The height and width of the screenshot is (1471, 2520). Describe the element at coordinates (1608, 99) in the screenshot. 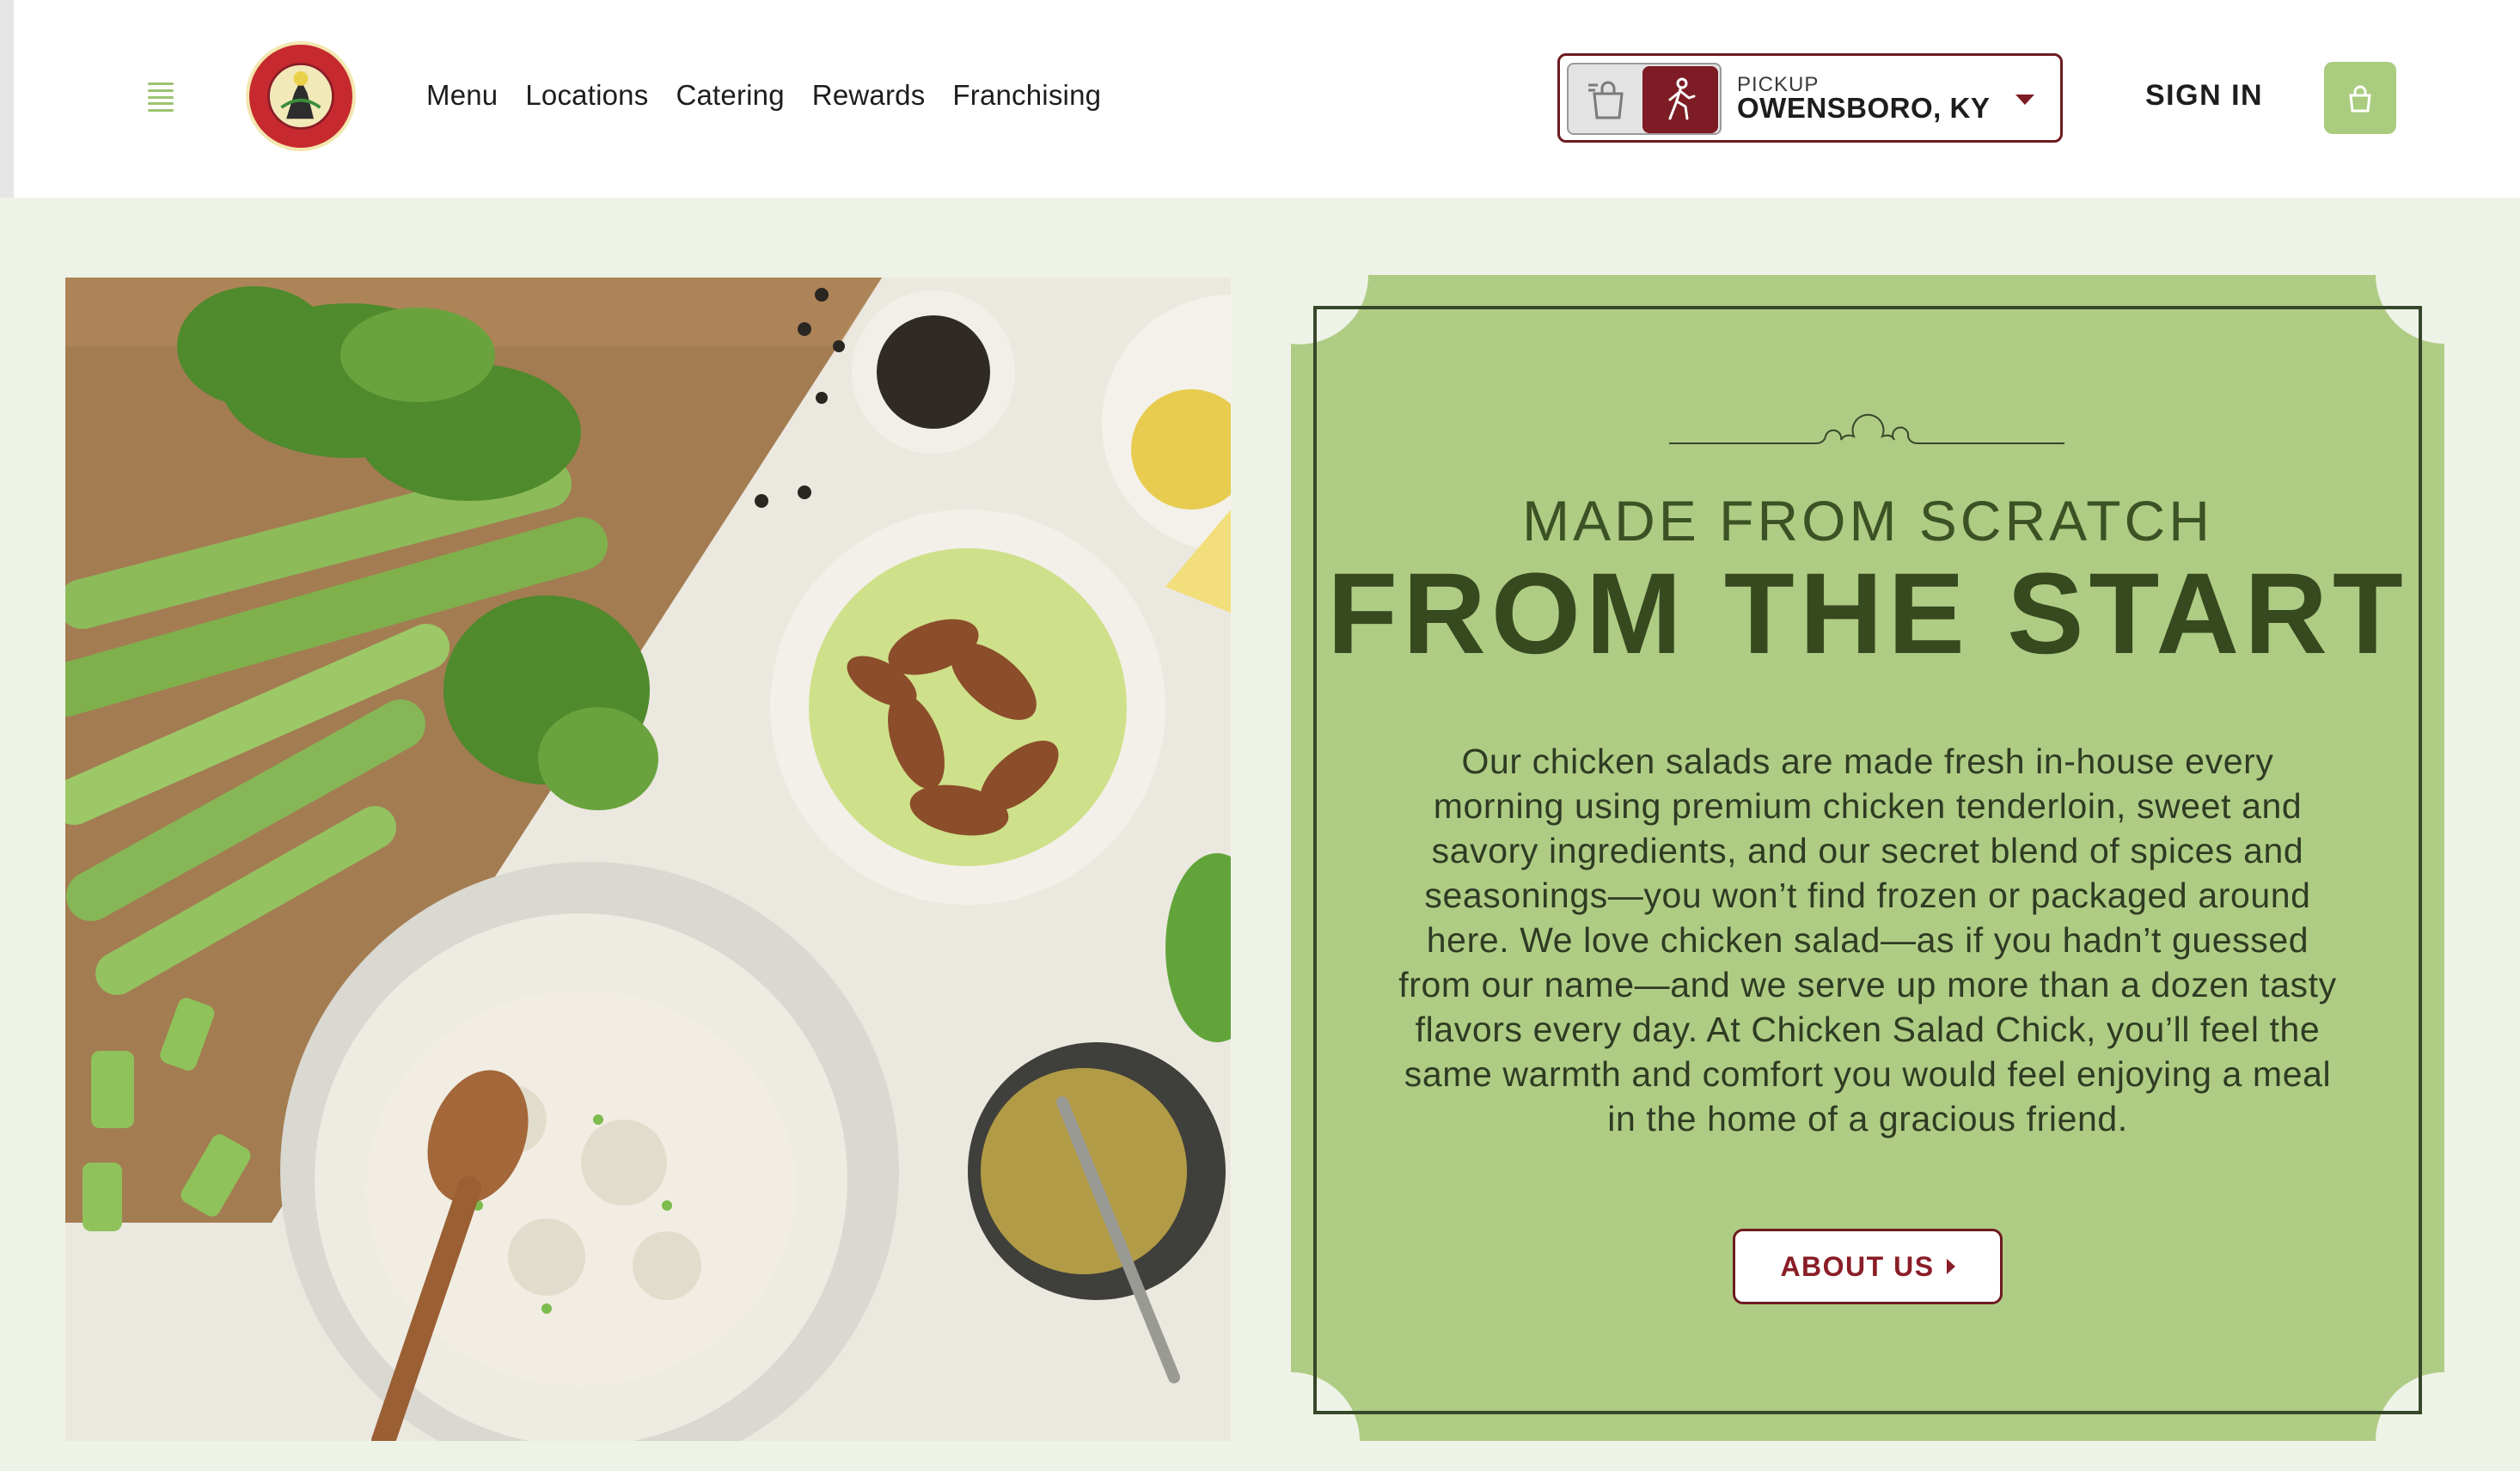

I see `bag-icon` at that location.